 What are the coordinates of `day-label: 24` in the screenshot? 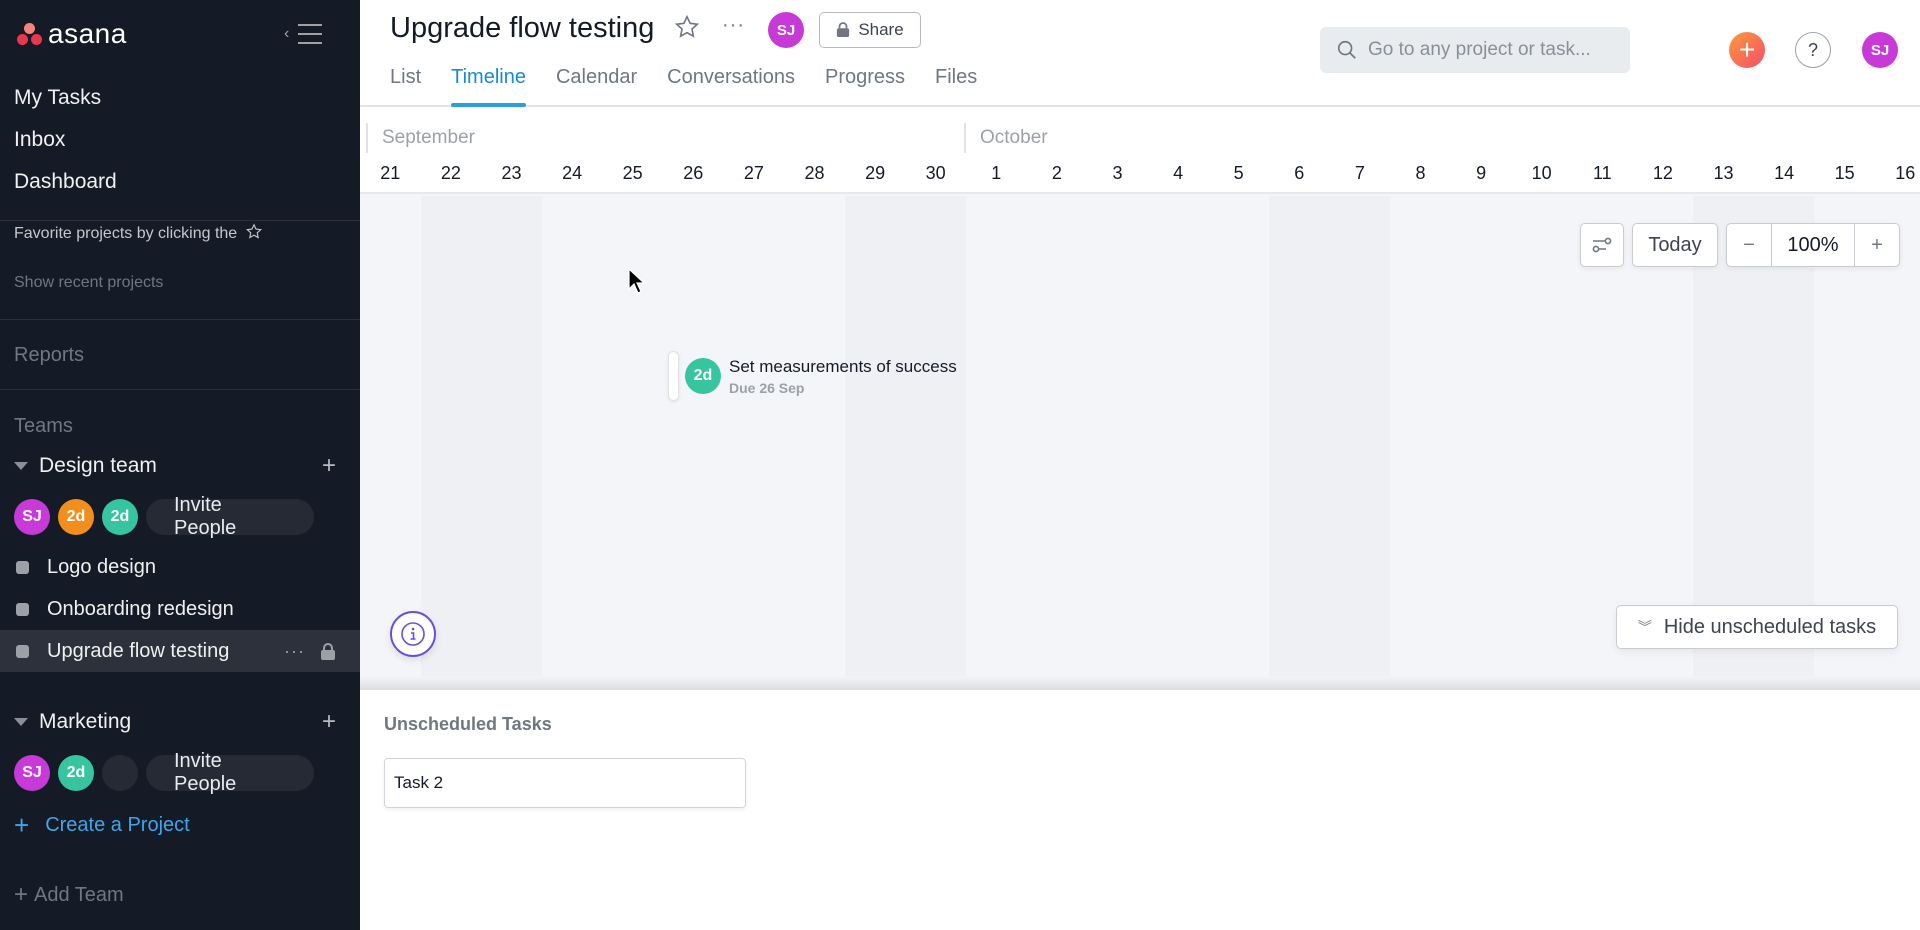 It's located at (572, 173).